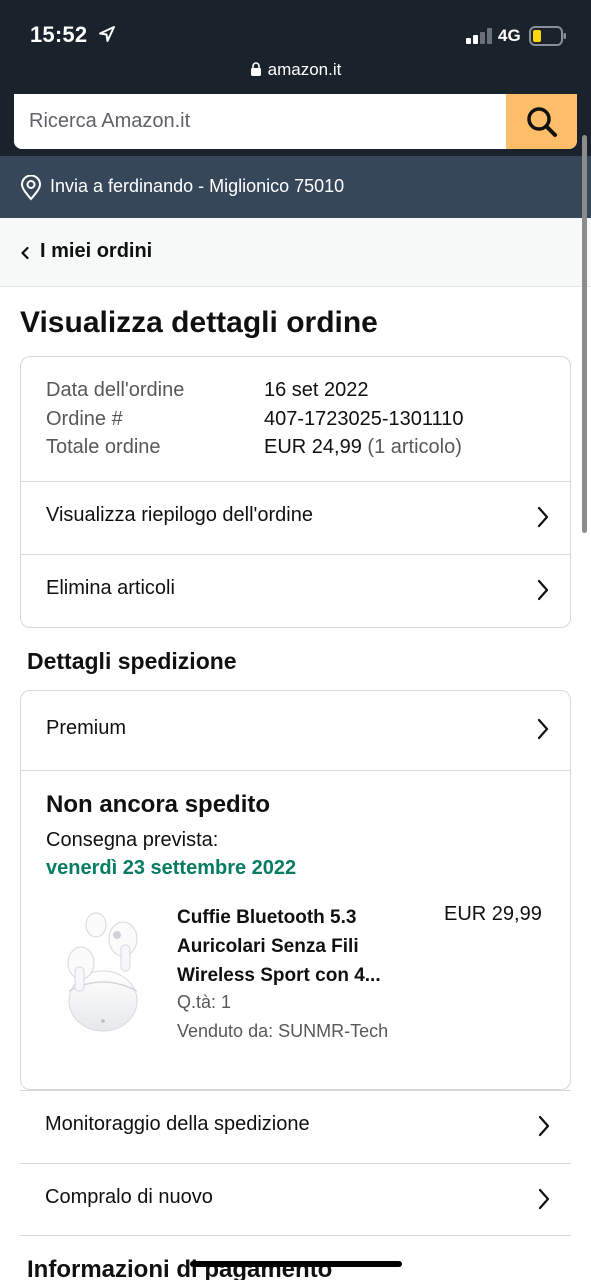  What do you see at coordinates (84, 419) in the screenshot?
I see `order-number-label: Ordine #` at bounding box center [84, 419].